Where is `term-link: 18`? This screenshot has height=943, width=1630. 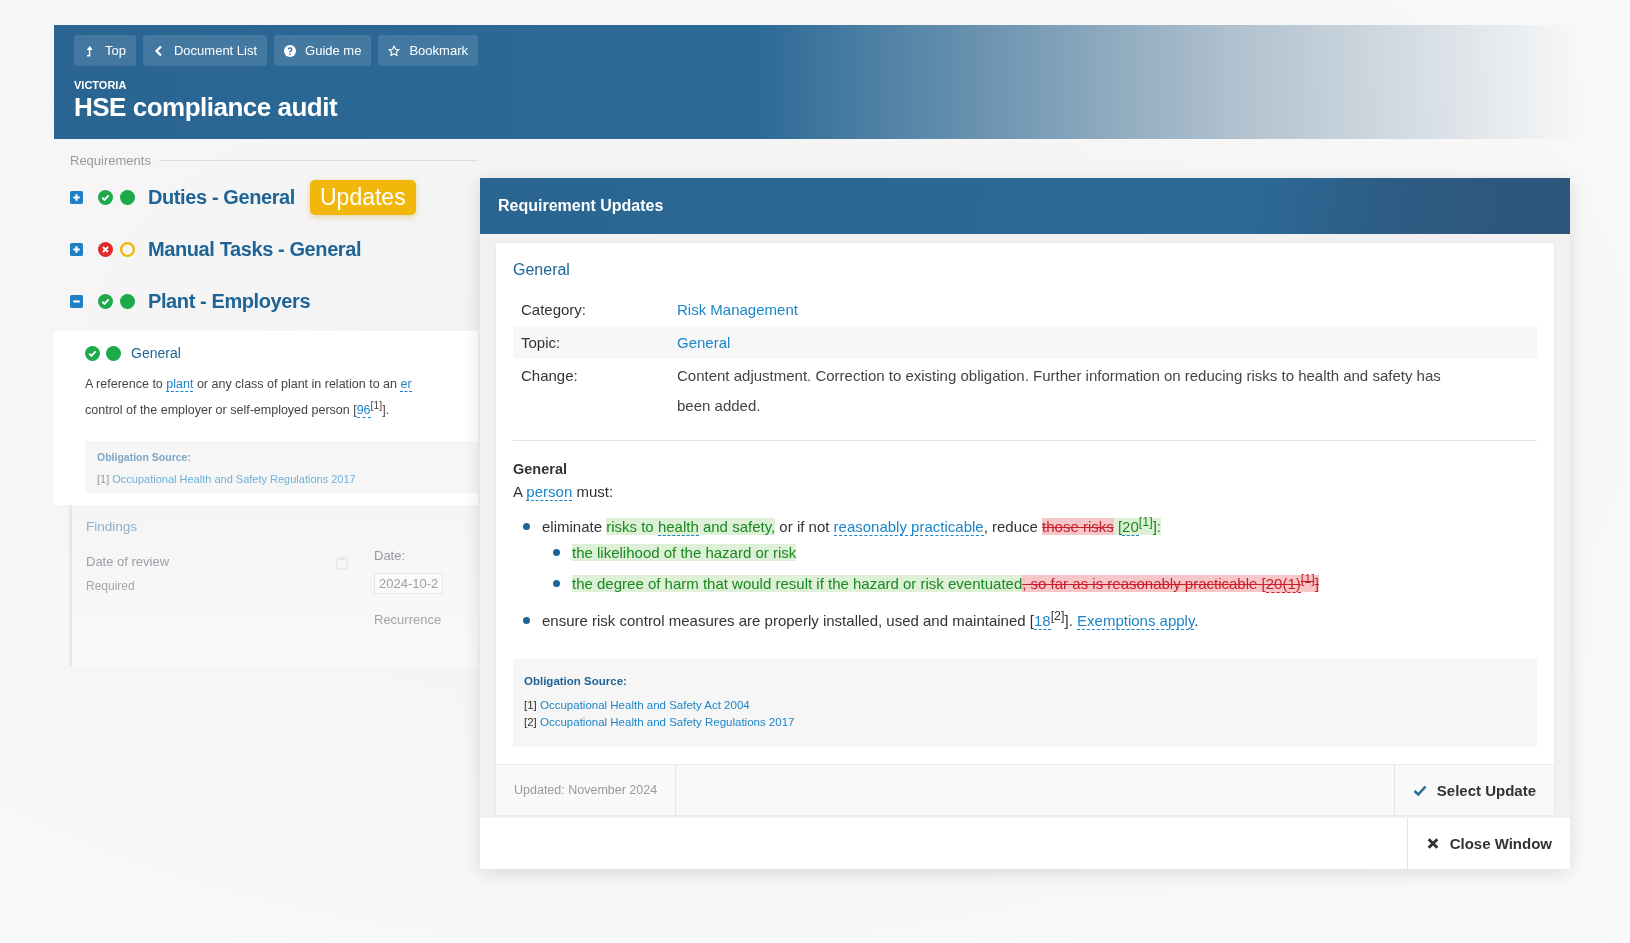 term-link: 18 is located at coordinates (1042, 621).